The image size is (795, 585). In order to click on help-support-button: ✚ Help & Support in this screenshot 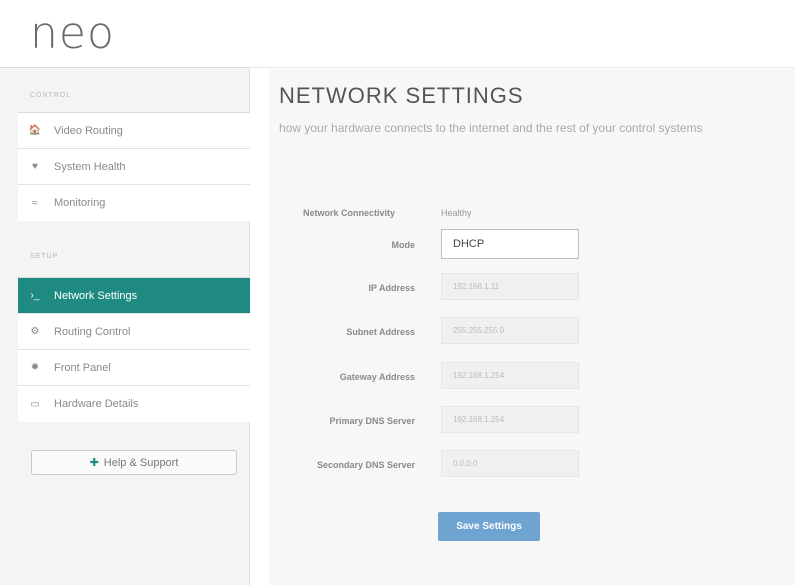, I will do `click(134, 462)`.